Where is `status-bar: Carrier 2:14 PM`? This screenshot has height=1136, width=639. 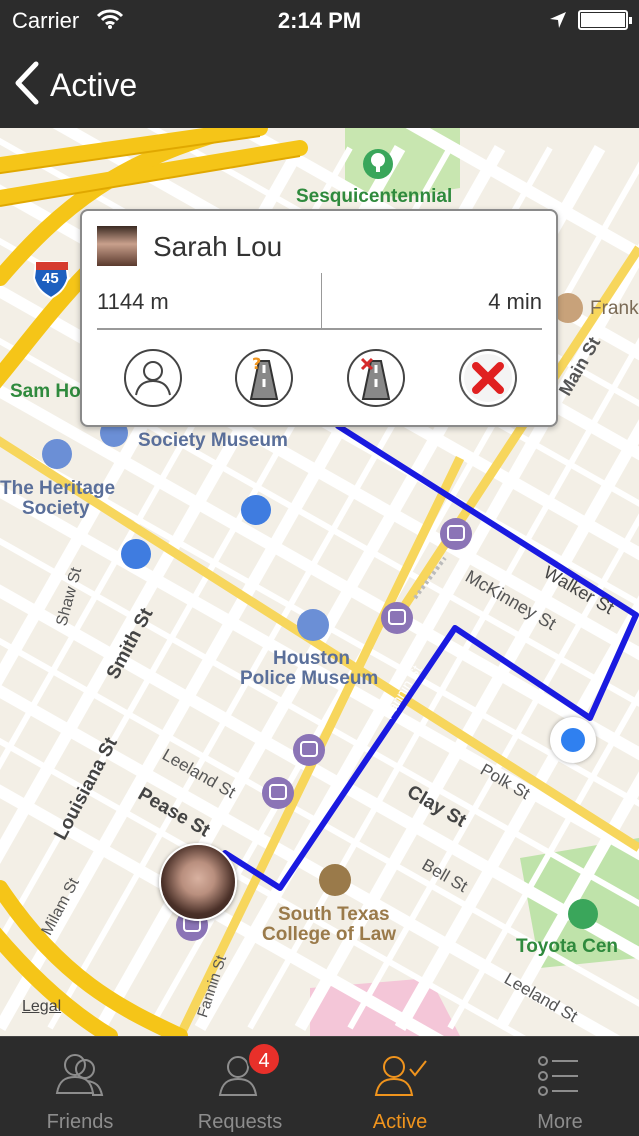
status-bar: Carrier 2:14 PM is located at coordinates (319, 21).